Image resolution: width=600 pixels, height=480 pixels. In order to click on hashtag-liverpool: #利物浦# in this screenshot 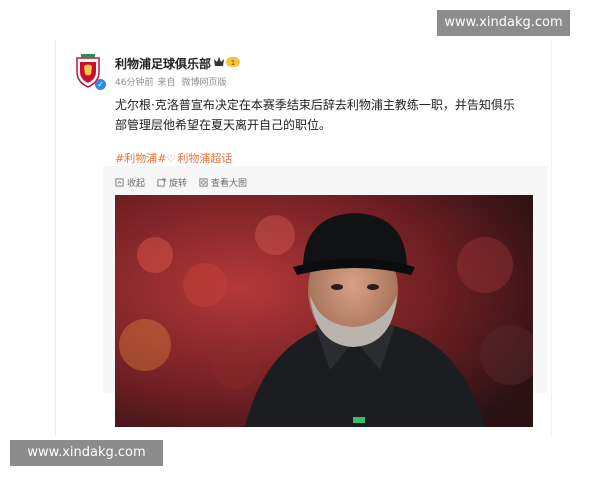, I will do `click(140, 158)`.